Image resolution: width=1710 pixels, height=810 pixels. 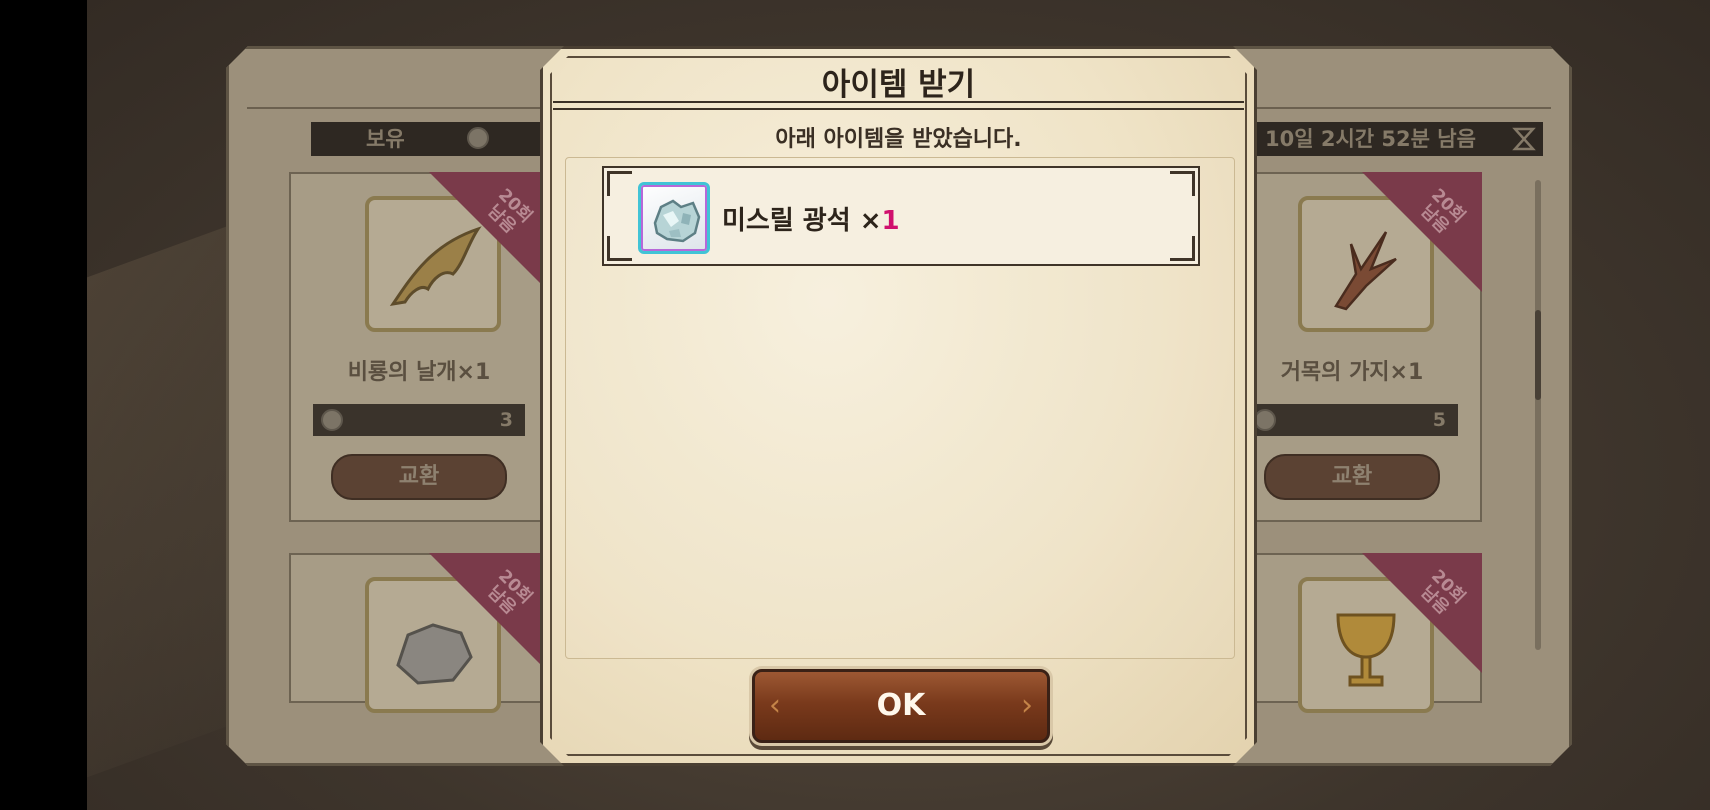 What do you see at coordinates (1524, 139) in the screenshot?
I see `hourglass-icon` at bounding box center [1524, 139].